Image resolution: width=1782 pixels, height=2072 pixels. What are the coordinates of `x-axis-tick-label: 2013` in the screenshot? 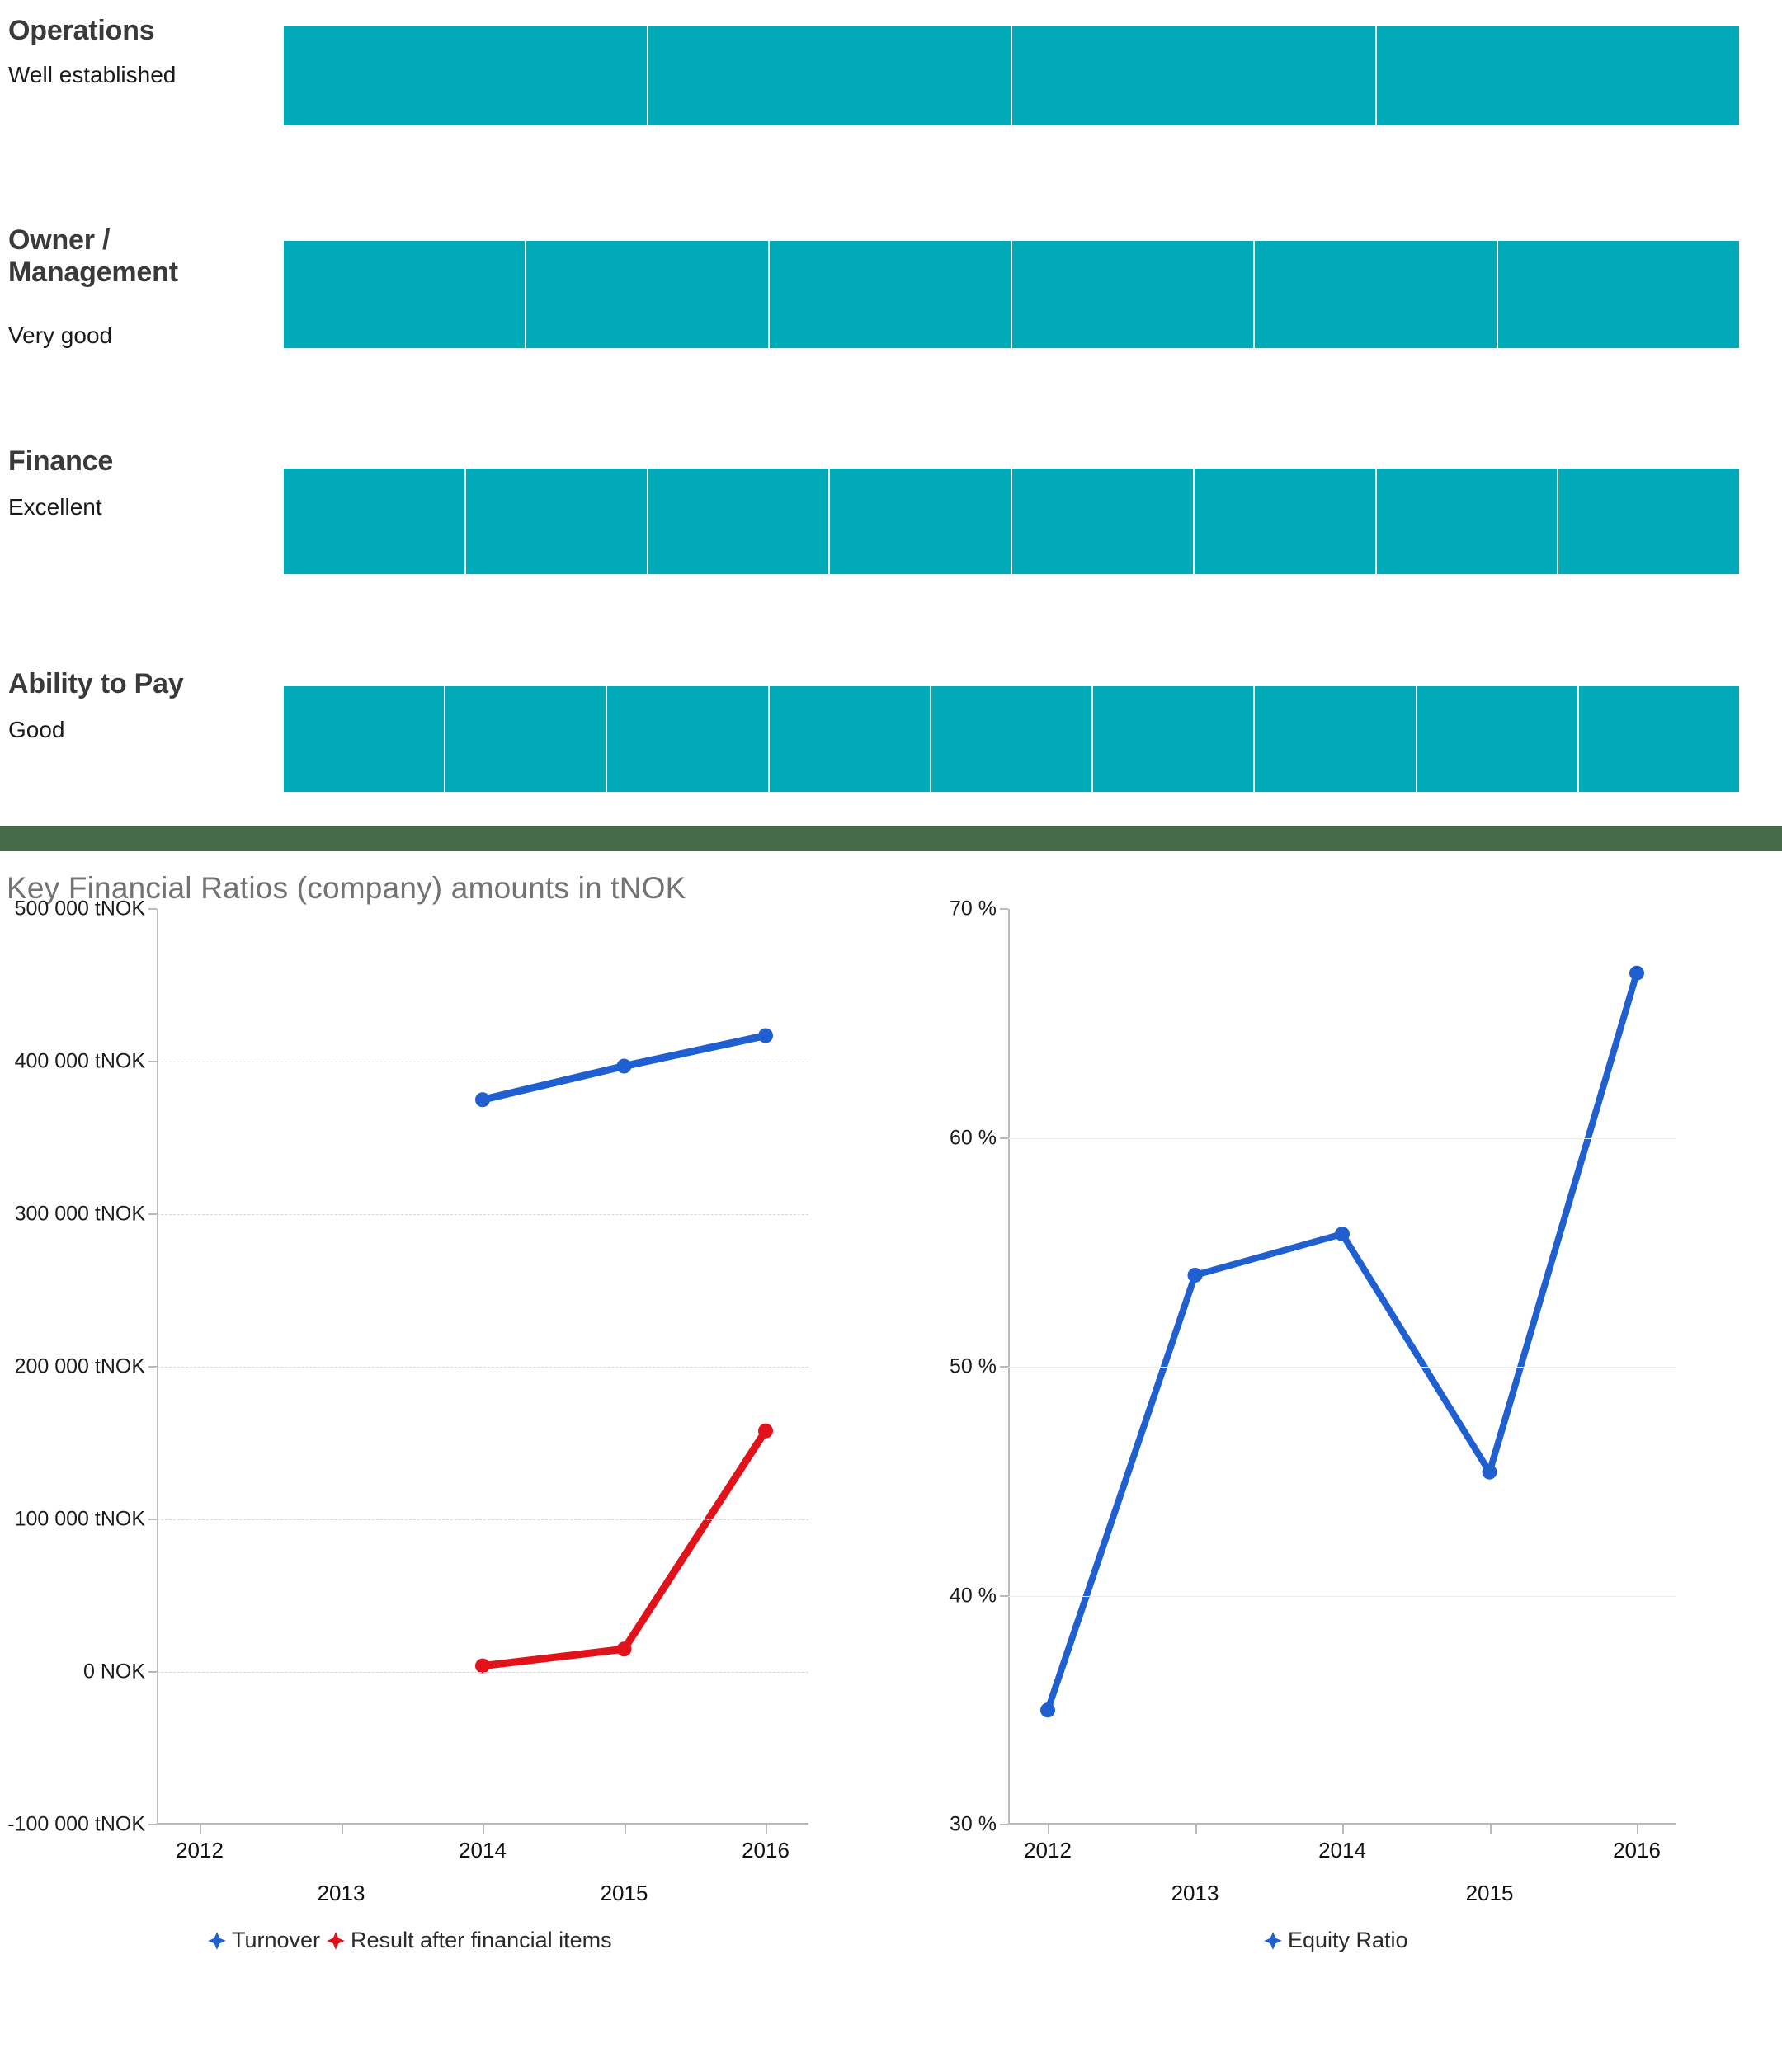 It's located at (1195, 1893).